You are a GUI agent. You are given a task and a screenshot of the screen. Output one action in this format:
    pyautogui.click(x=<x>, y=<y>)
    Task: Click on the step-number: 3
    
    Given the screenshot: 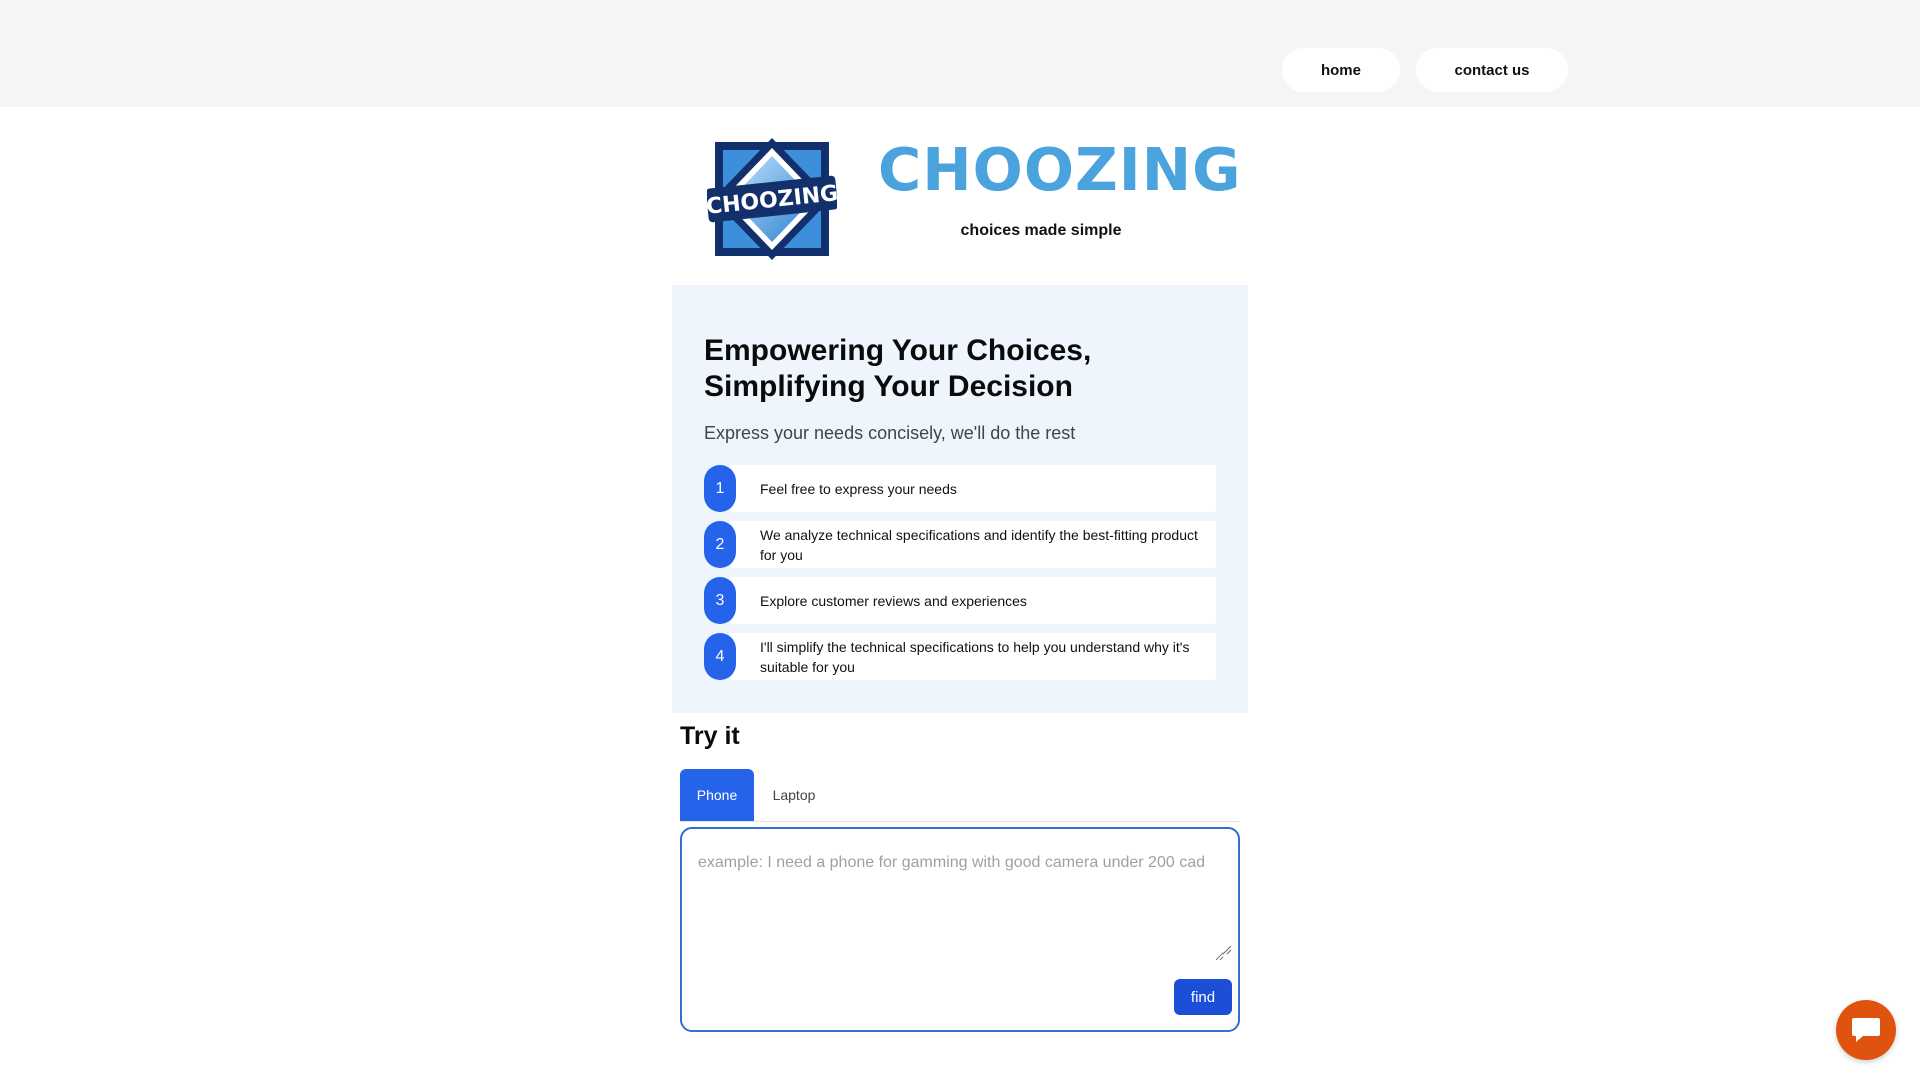 What is the action you would take?
    pyautogui.click(x=720, y=600)
    